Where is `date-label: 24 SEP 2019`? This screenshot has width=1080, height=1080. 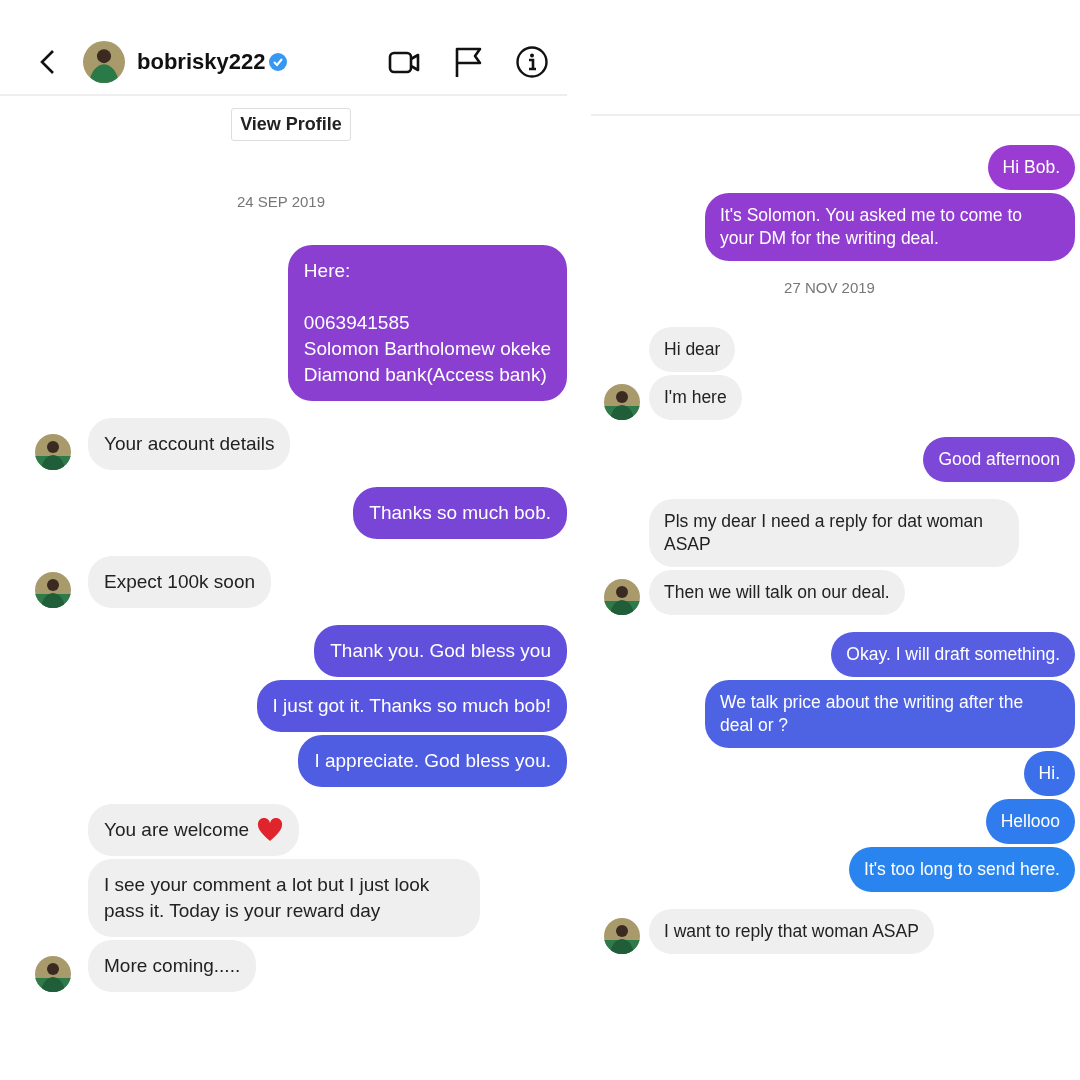 date-label: 24 SEP 2019 is located at coordinates (281, 201).